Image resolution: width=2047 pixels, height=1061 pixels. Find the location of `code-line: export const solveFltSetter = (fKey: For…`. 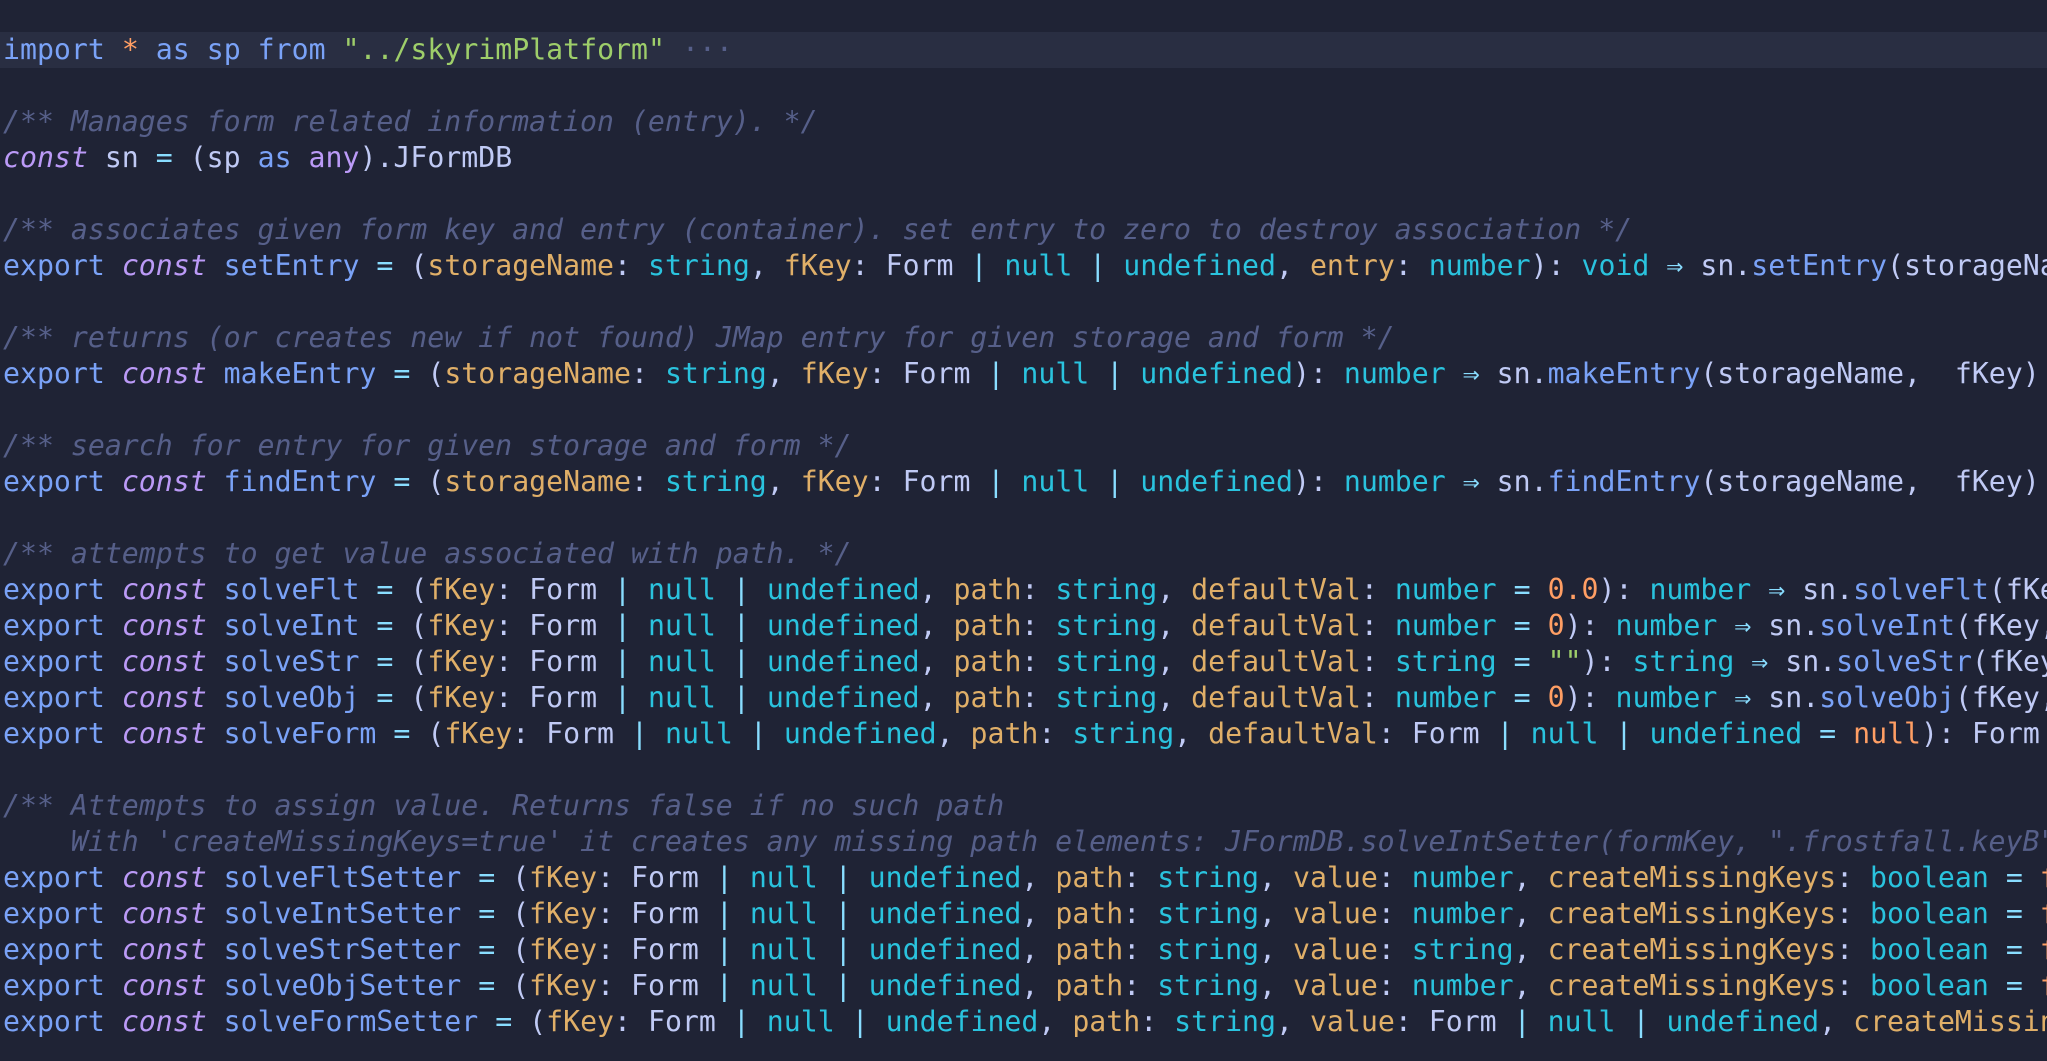

code-line: export const solveFltSetter = (fKey: For… is located at coordinates (1023, 878).